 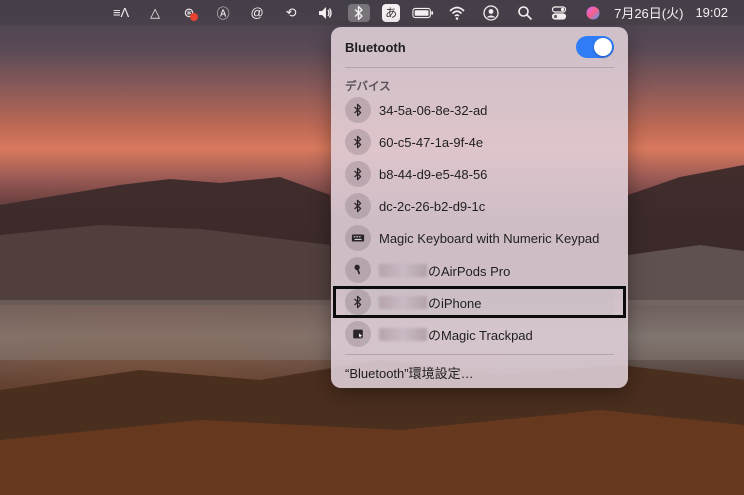 I want to click on device-item-dc-2c-26-b2-d9-1c: dc-2c-26-b2-d9-1c, so click(x=479, y=206).